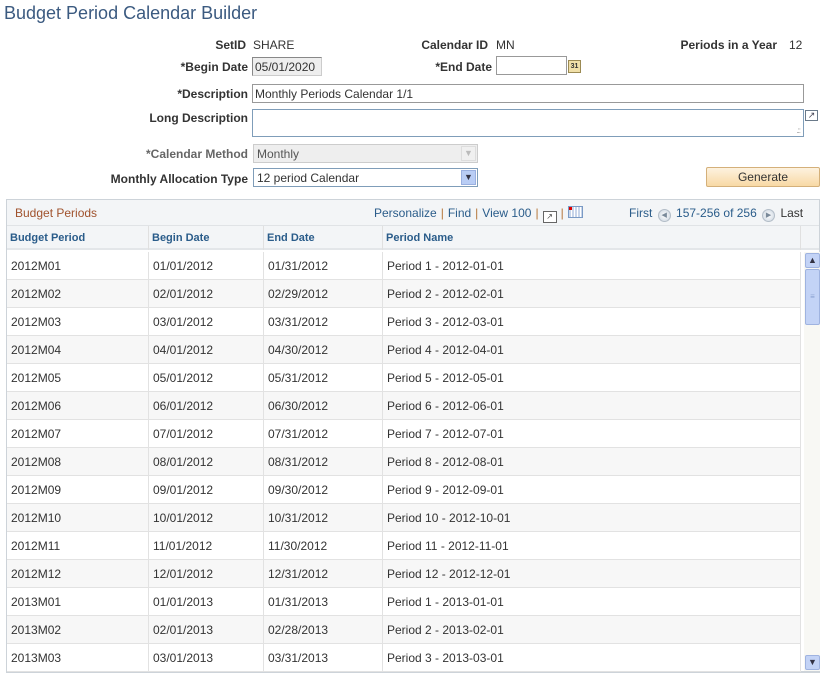 The image size is (820, 673). What do you see at coordinates (506, 213) in the screenshot?
I see `view-all-link: View 100` at bounding box center [506, 213].